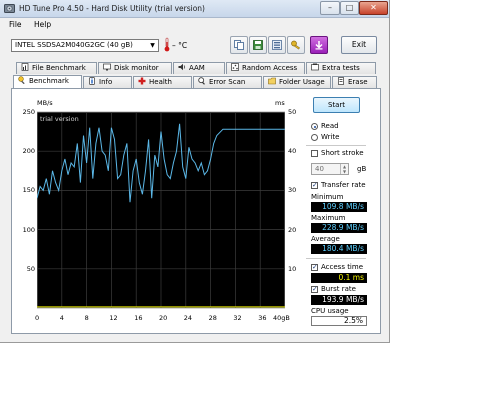 The image size is (500, 400). What do you see at coordinates (330, 137) in the screenshot?
I see `write-label: Write` at bounding box center [330, 137].